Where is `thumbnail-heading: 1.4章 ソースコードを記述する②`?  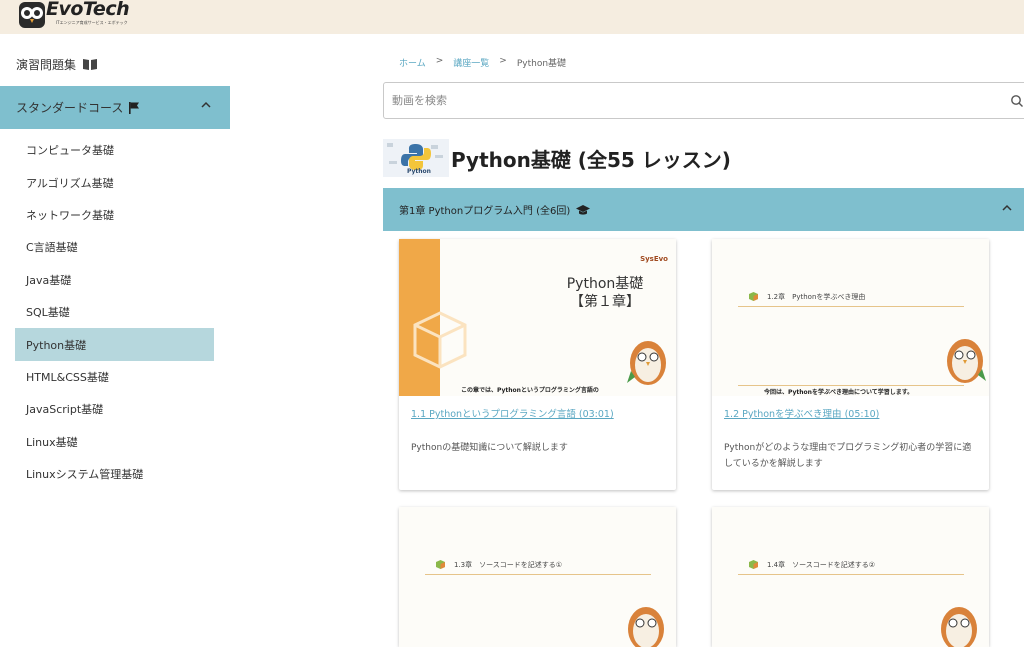 thumbnail-heading: 1.4章 ソースコードを記述する② is located at coordinates (811, 564).